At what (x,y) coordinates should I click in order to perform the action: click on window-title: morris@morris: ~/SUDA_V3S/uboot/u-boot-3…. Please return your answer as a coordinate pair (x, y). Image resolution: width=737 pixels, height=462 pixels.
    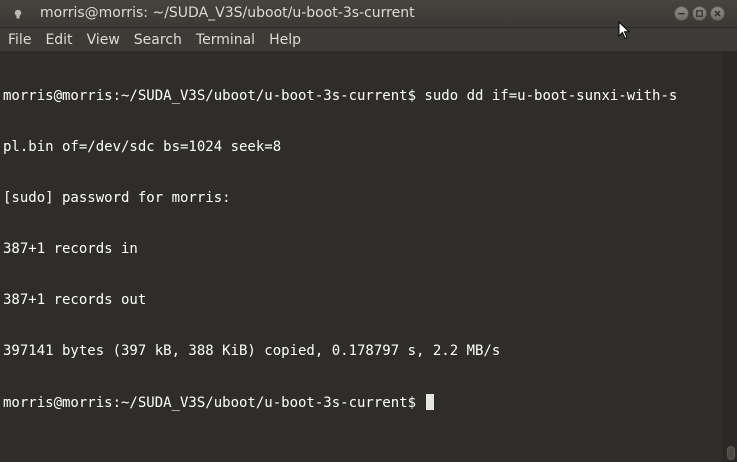
    Looking at the image, I should click on (227, 13).